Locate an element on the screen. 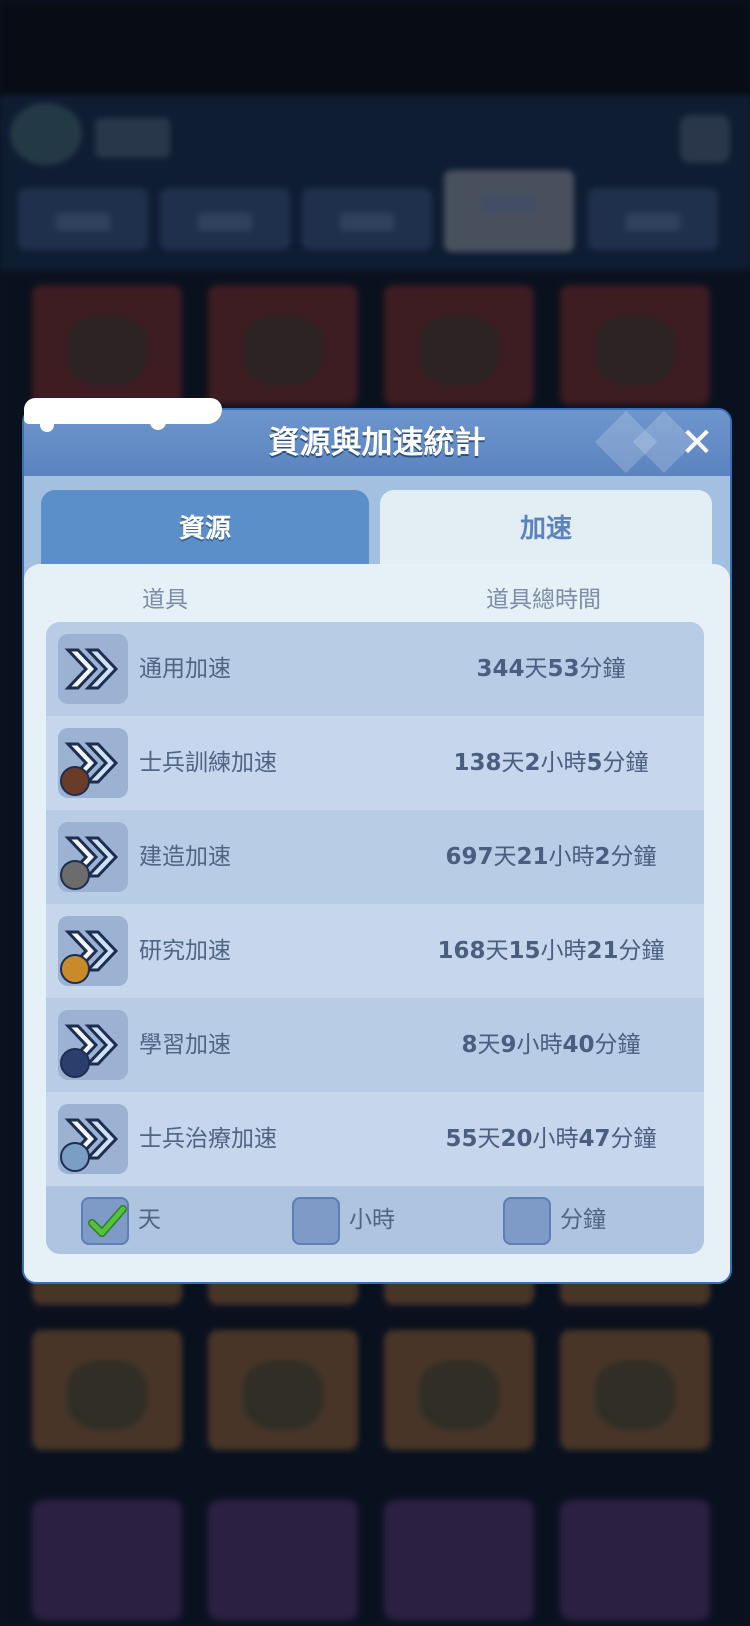 The width and height of the screenshot is (750, 1626). close-button: ✕ is located at coordinates (697, 443).